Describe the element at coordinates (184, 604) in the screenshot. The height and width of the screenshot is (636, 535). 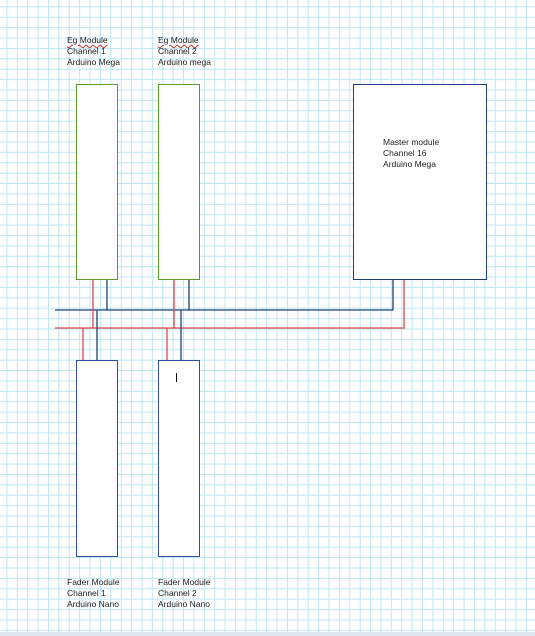
I see `fader-module-2-board: Arduino Nano` at that location.